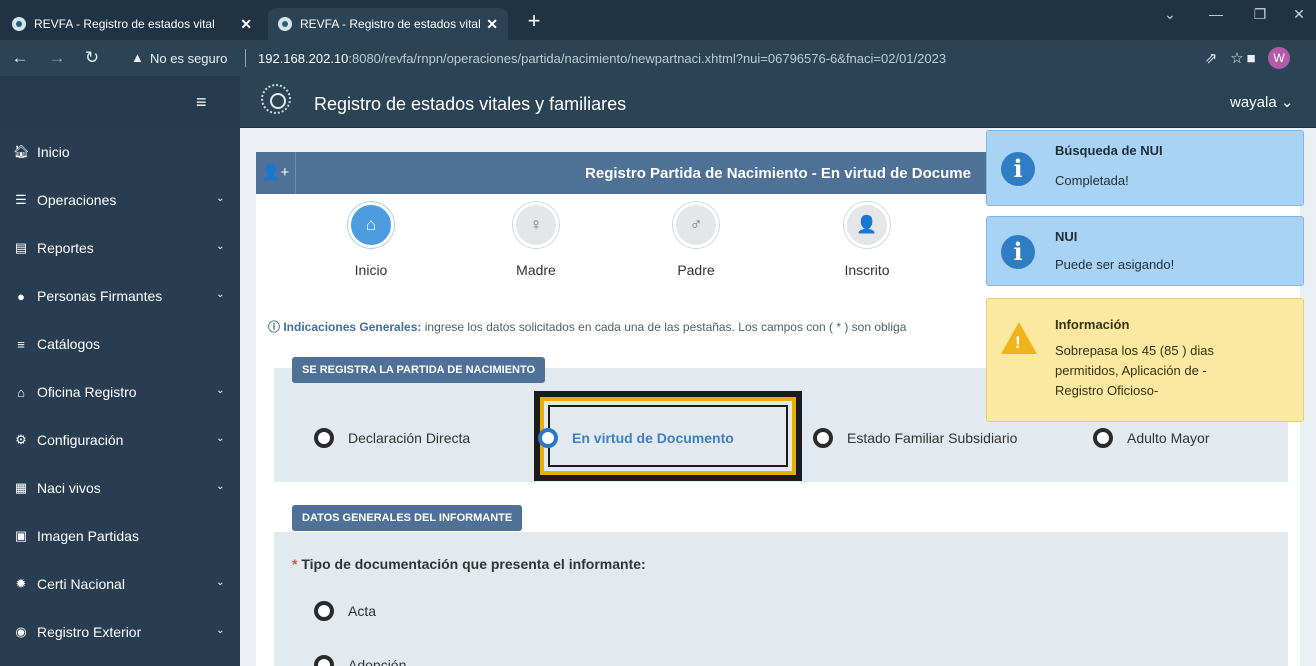 This screenshot has height=666, width=1316. I want to click on exclamation-icon: !, so click(1018, 342).